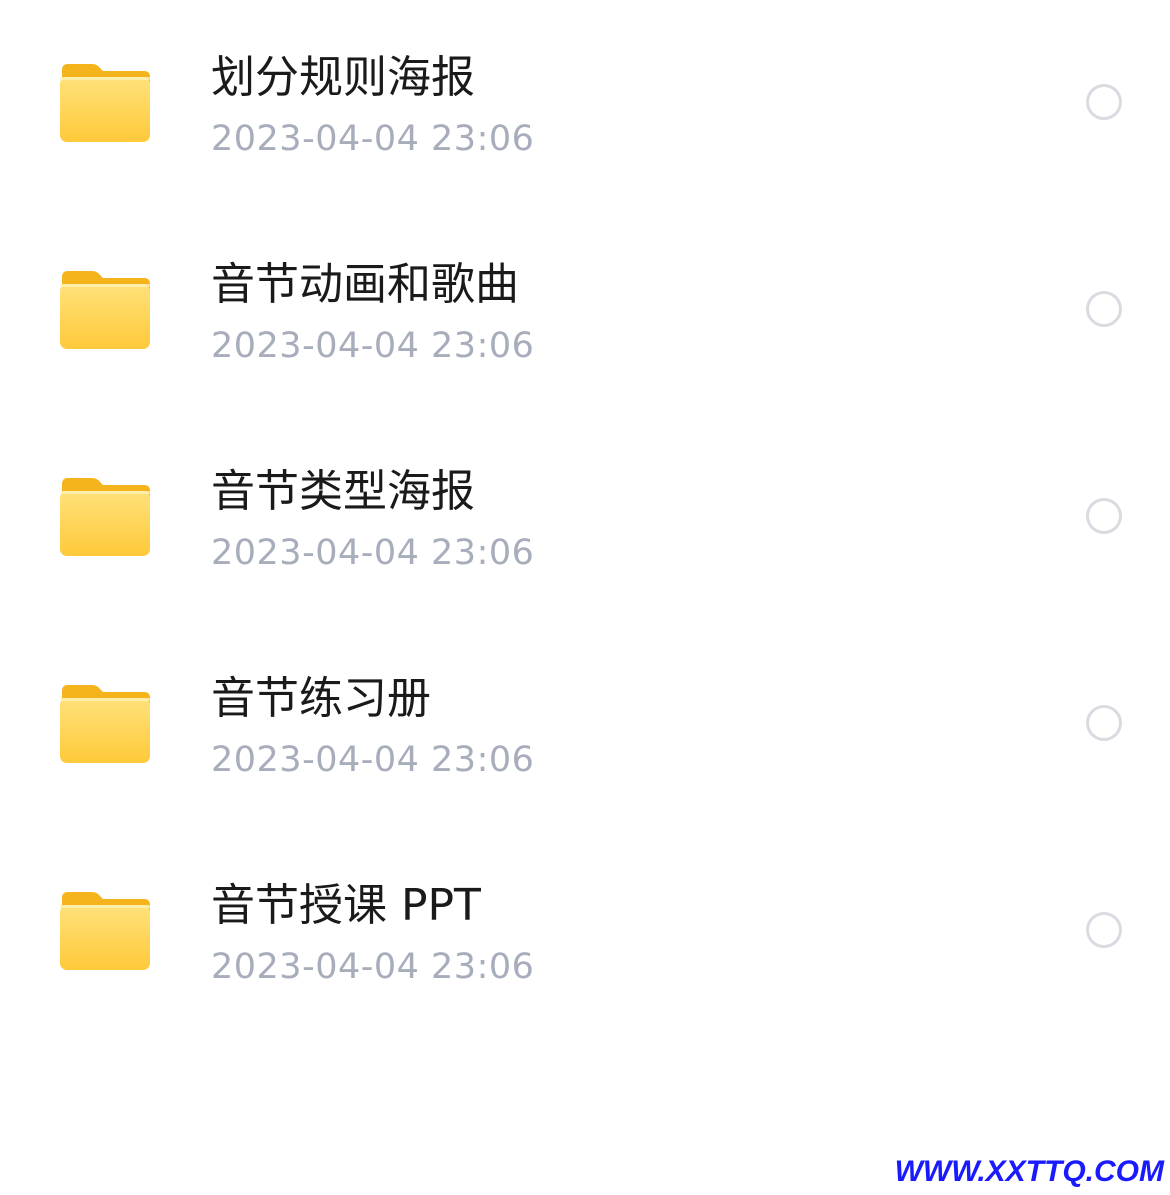 The height and width of the screenshot is (1195, 1170). What do you see at coordinates (343, 491) in the screenshot?
I see `file-name: 音节类型海报` at bounding box center [343, 491].